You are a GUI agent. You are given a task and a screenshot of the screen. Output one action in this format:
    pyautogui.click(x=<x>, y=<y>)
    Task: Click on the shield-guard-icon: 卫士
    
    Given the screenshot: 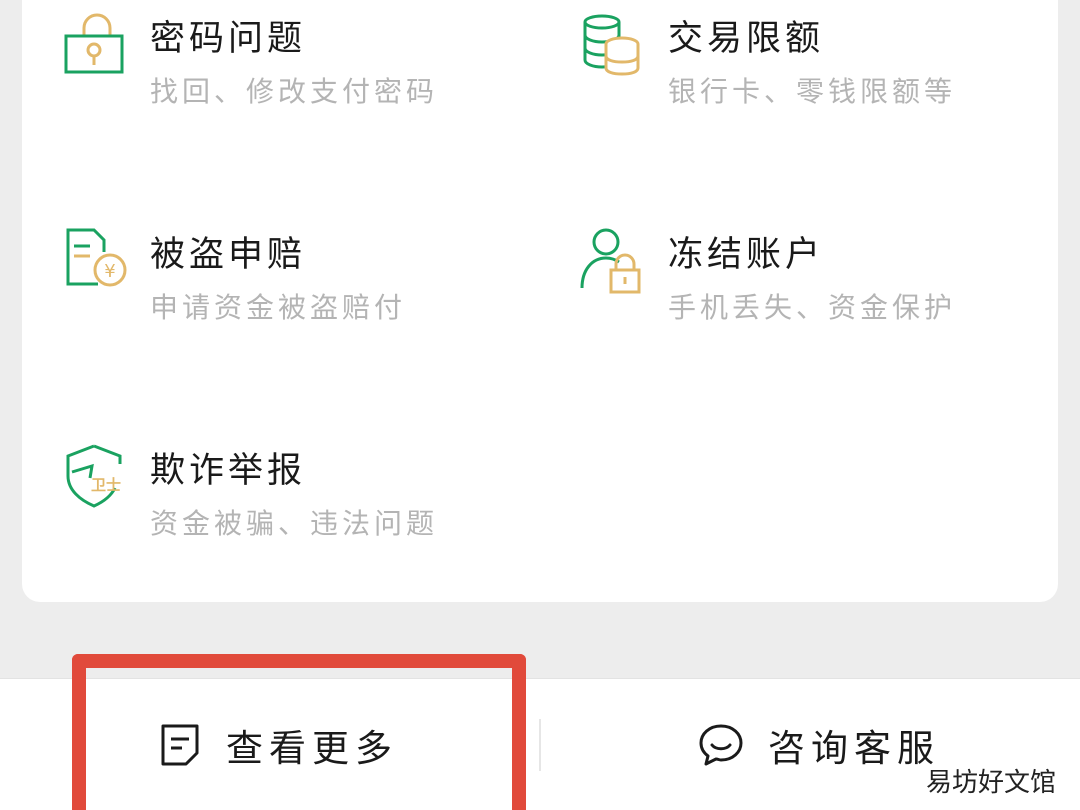 What is the action you would take?
    pyautogui.click(x=97, y=477)
    